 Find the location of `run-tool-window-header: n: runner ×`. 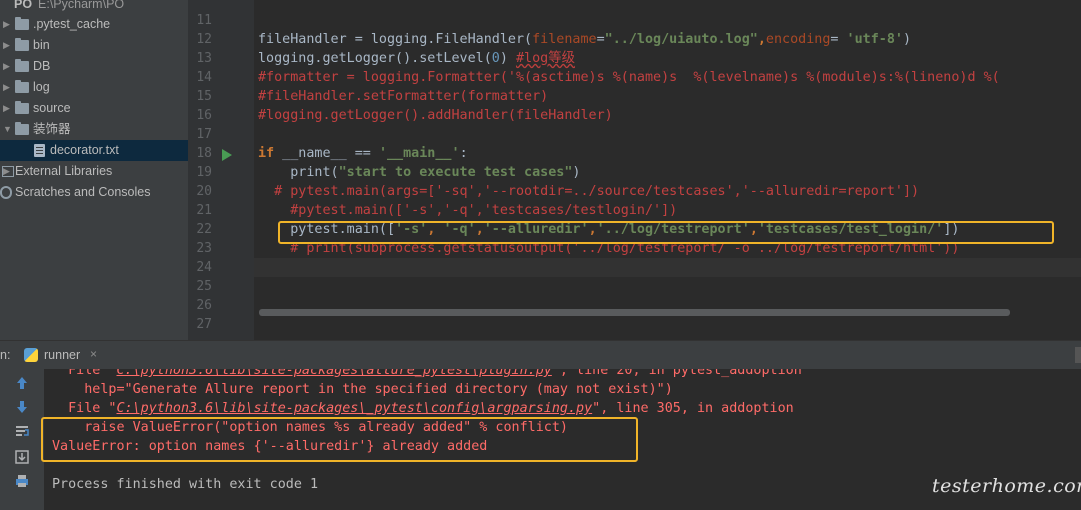

run-tool-window-header: n: runner × is located at coordinates (540, 354).